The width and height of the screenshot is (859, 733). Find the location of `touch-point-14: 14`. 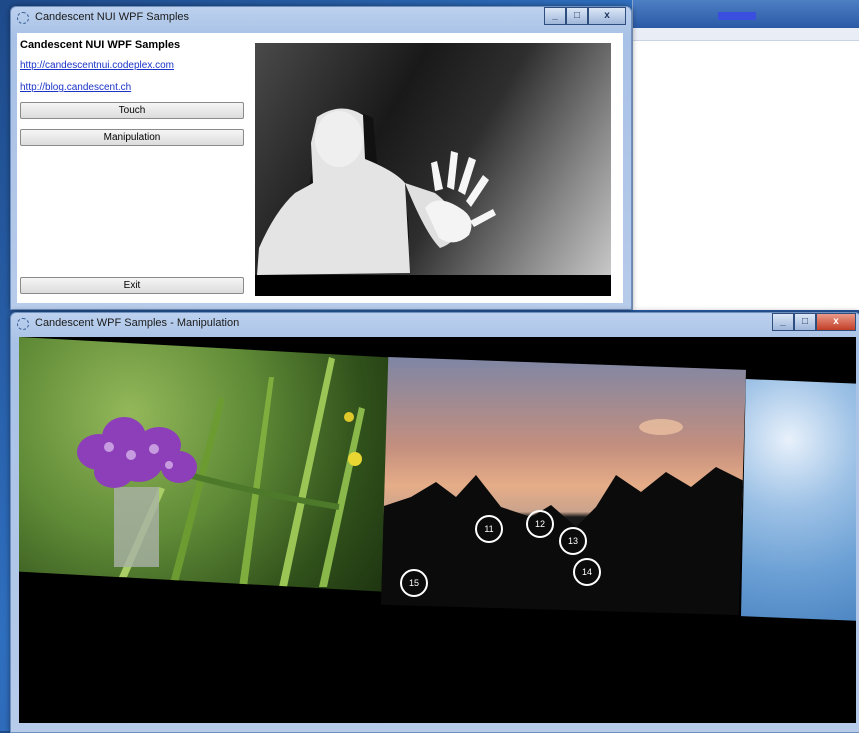

touch-point-14: 14 is located at coordinates (587, 572).